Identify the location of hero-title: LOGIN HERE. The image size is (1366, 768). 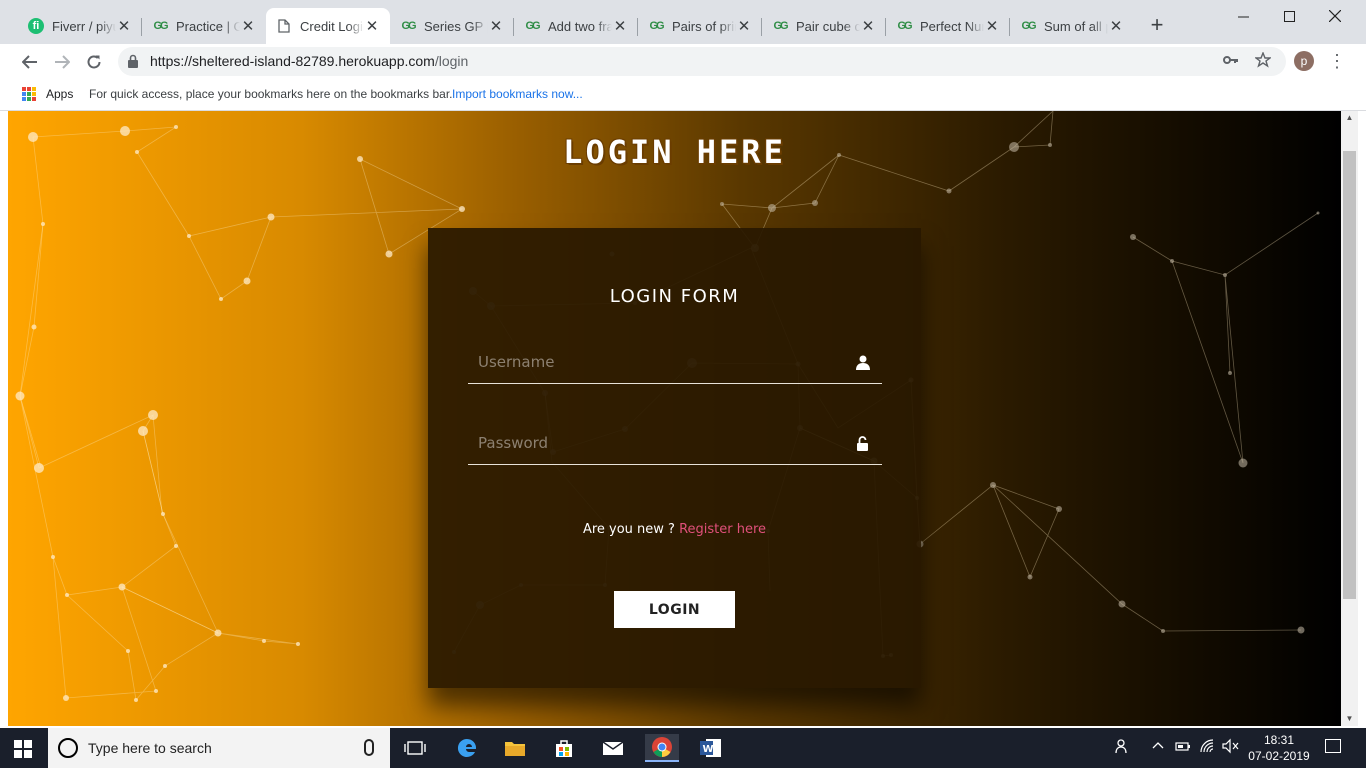
(674, 152).